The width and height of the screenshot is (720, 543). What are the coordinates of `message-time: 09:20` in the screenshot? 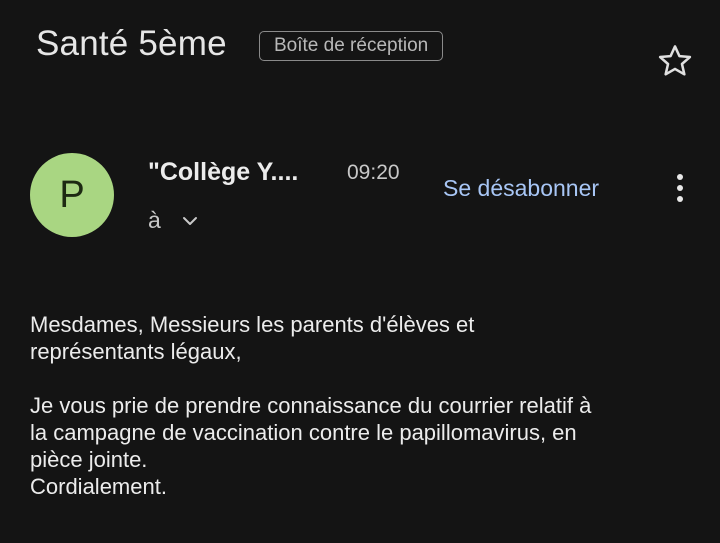 It's located at (373, 172).